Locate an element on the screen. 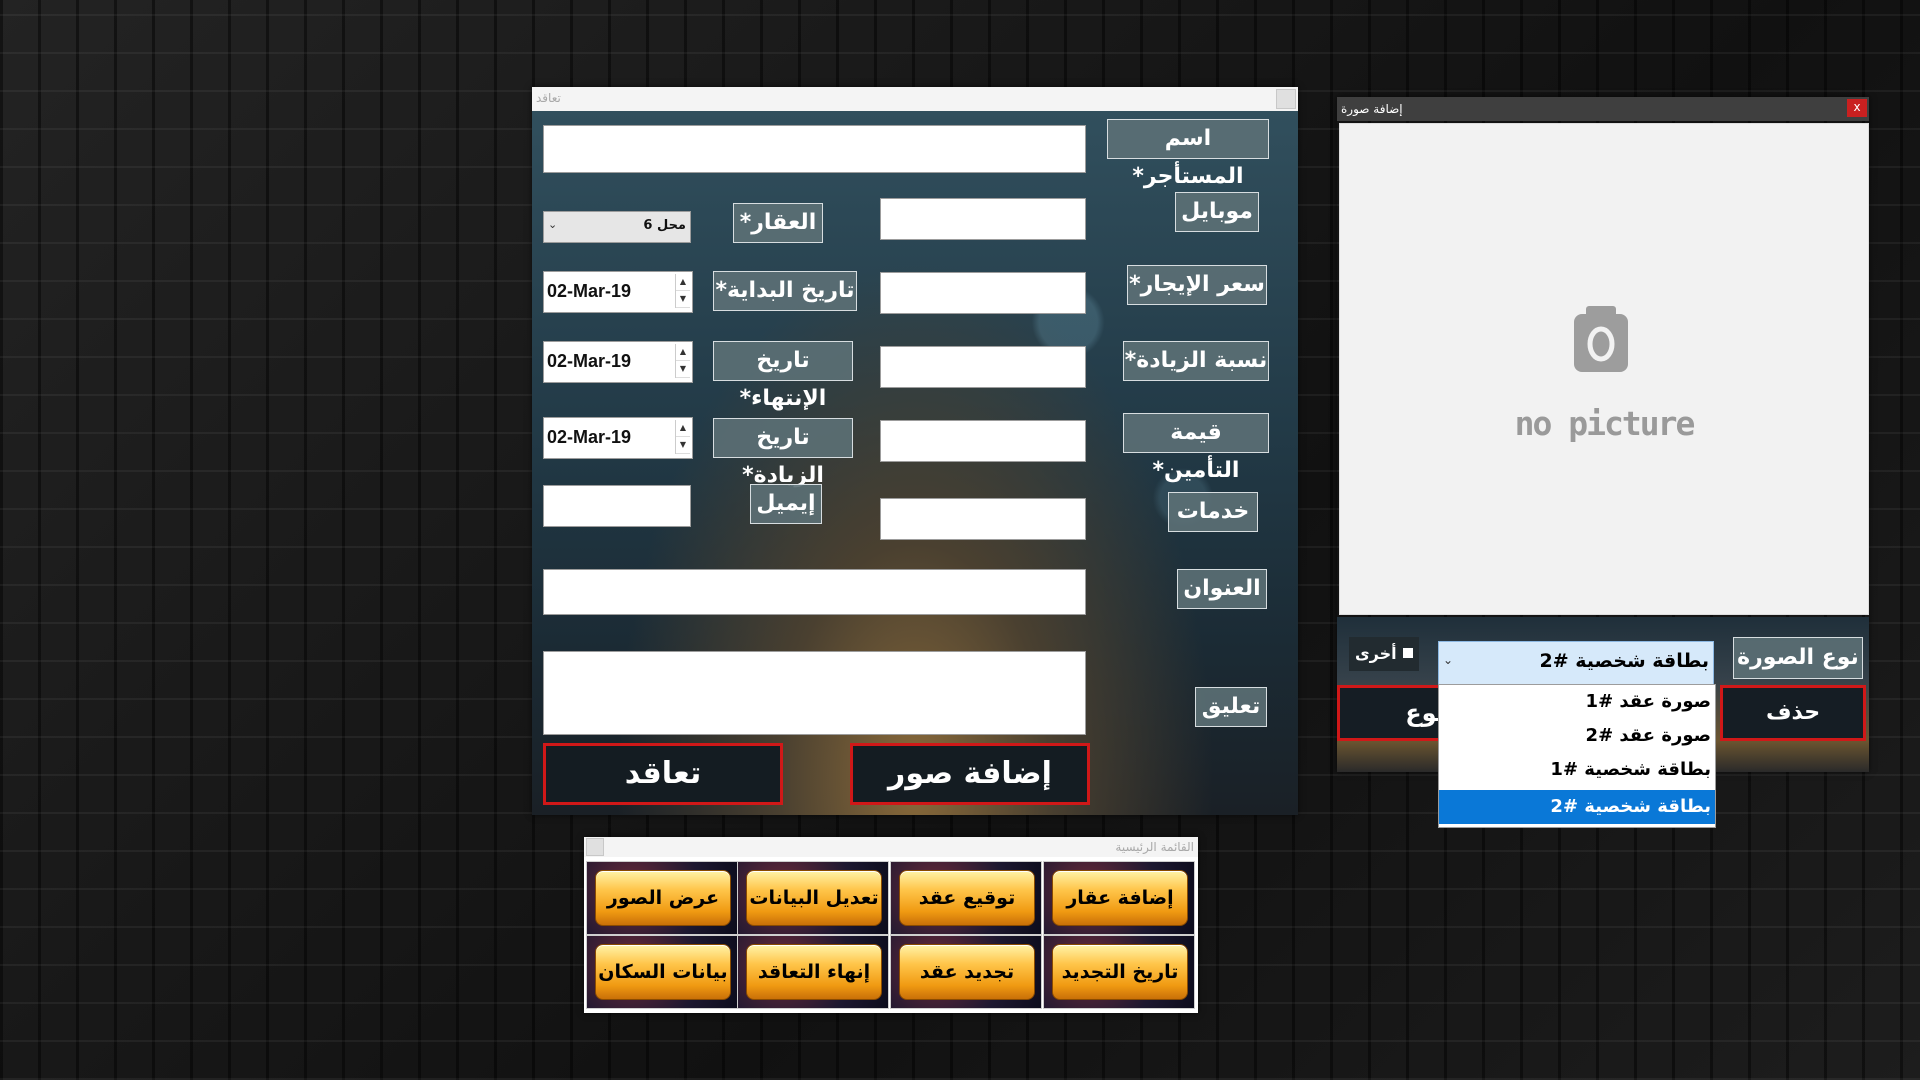 Image resolution: width=1920 pixels, height=1080 pixels. add-picture-title-bar: إضافة صورة x is located at coordinates (1603, 109).